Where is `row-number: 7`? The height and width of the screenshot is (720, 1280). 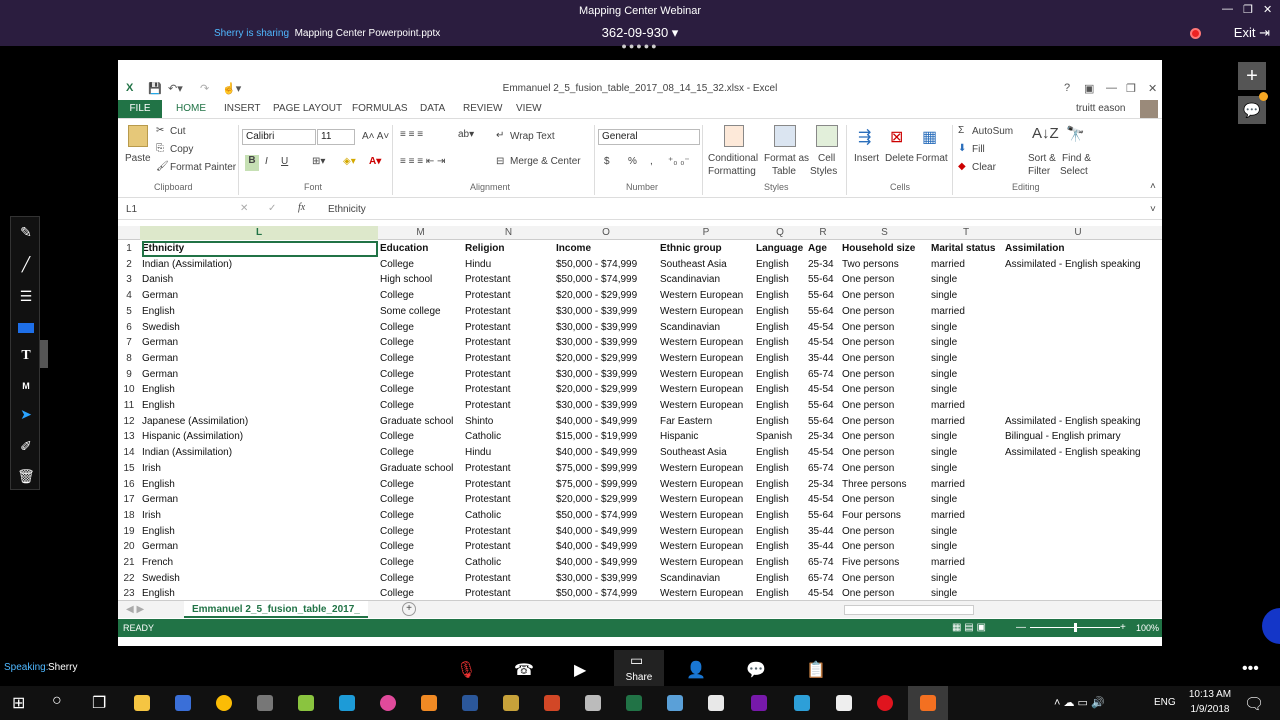
row-number: 7 is located at coordinates (129, 343).